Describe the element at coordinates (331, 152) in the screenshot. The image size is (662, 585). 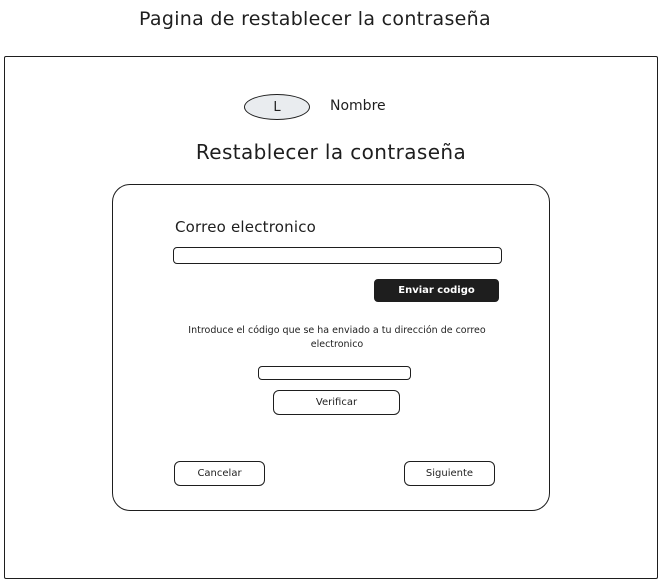
I see `page-title: Restablecer la contraseña` at that location.